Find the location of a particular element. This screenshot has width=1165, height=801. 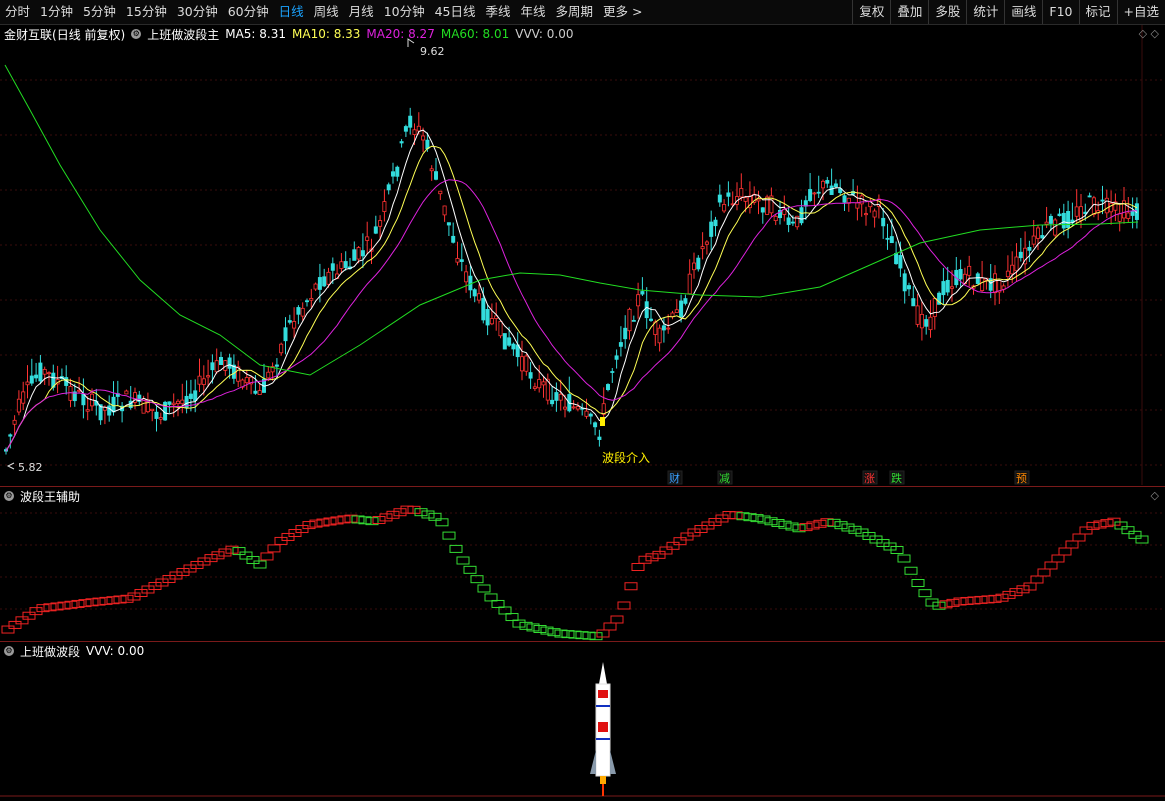

bottom-settings-icon: ⚙ is located at coordinates (9, 651).